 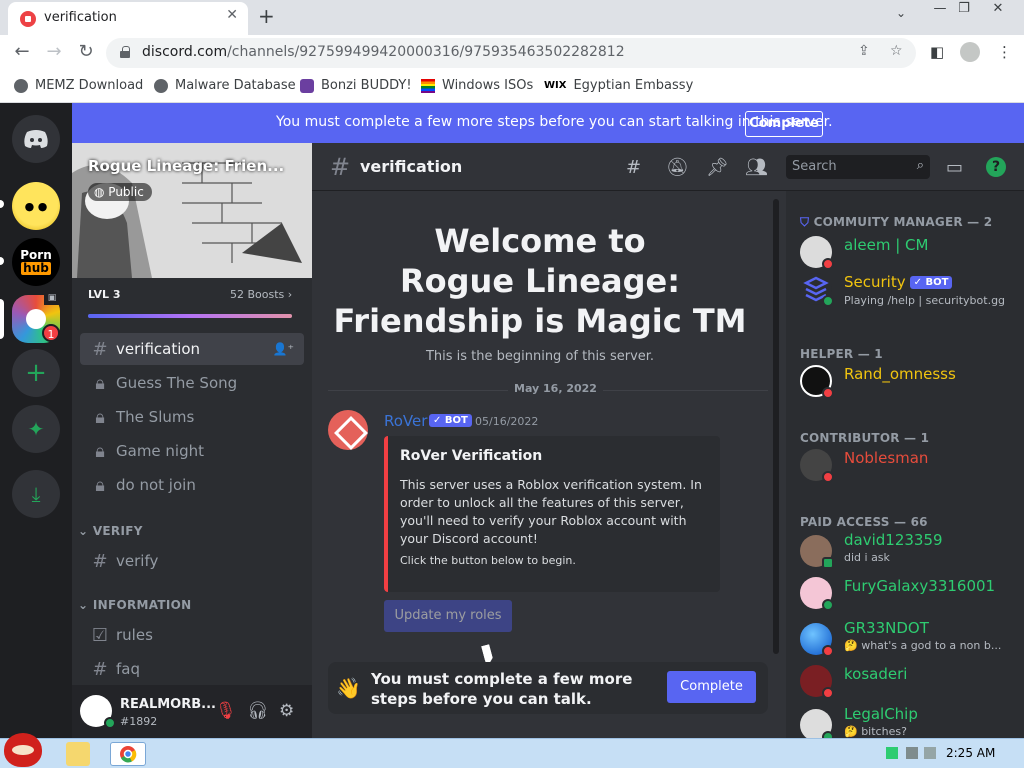 I want to click on bookmark-star-icon: ☆, so click(x=896, y=51).